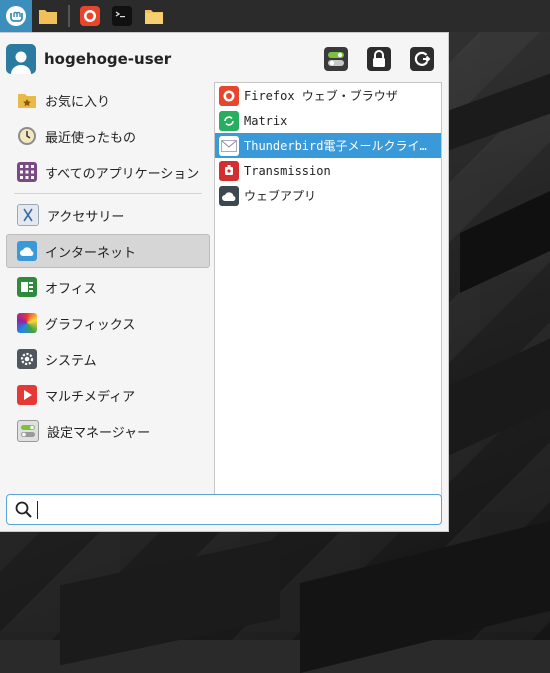 The height and width of the screenshot is (673, 550). Describe the element at coordinates (90, 325) in the screenshot. I see `category-label: グラフィックス` at that location.